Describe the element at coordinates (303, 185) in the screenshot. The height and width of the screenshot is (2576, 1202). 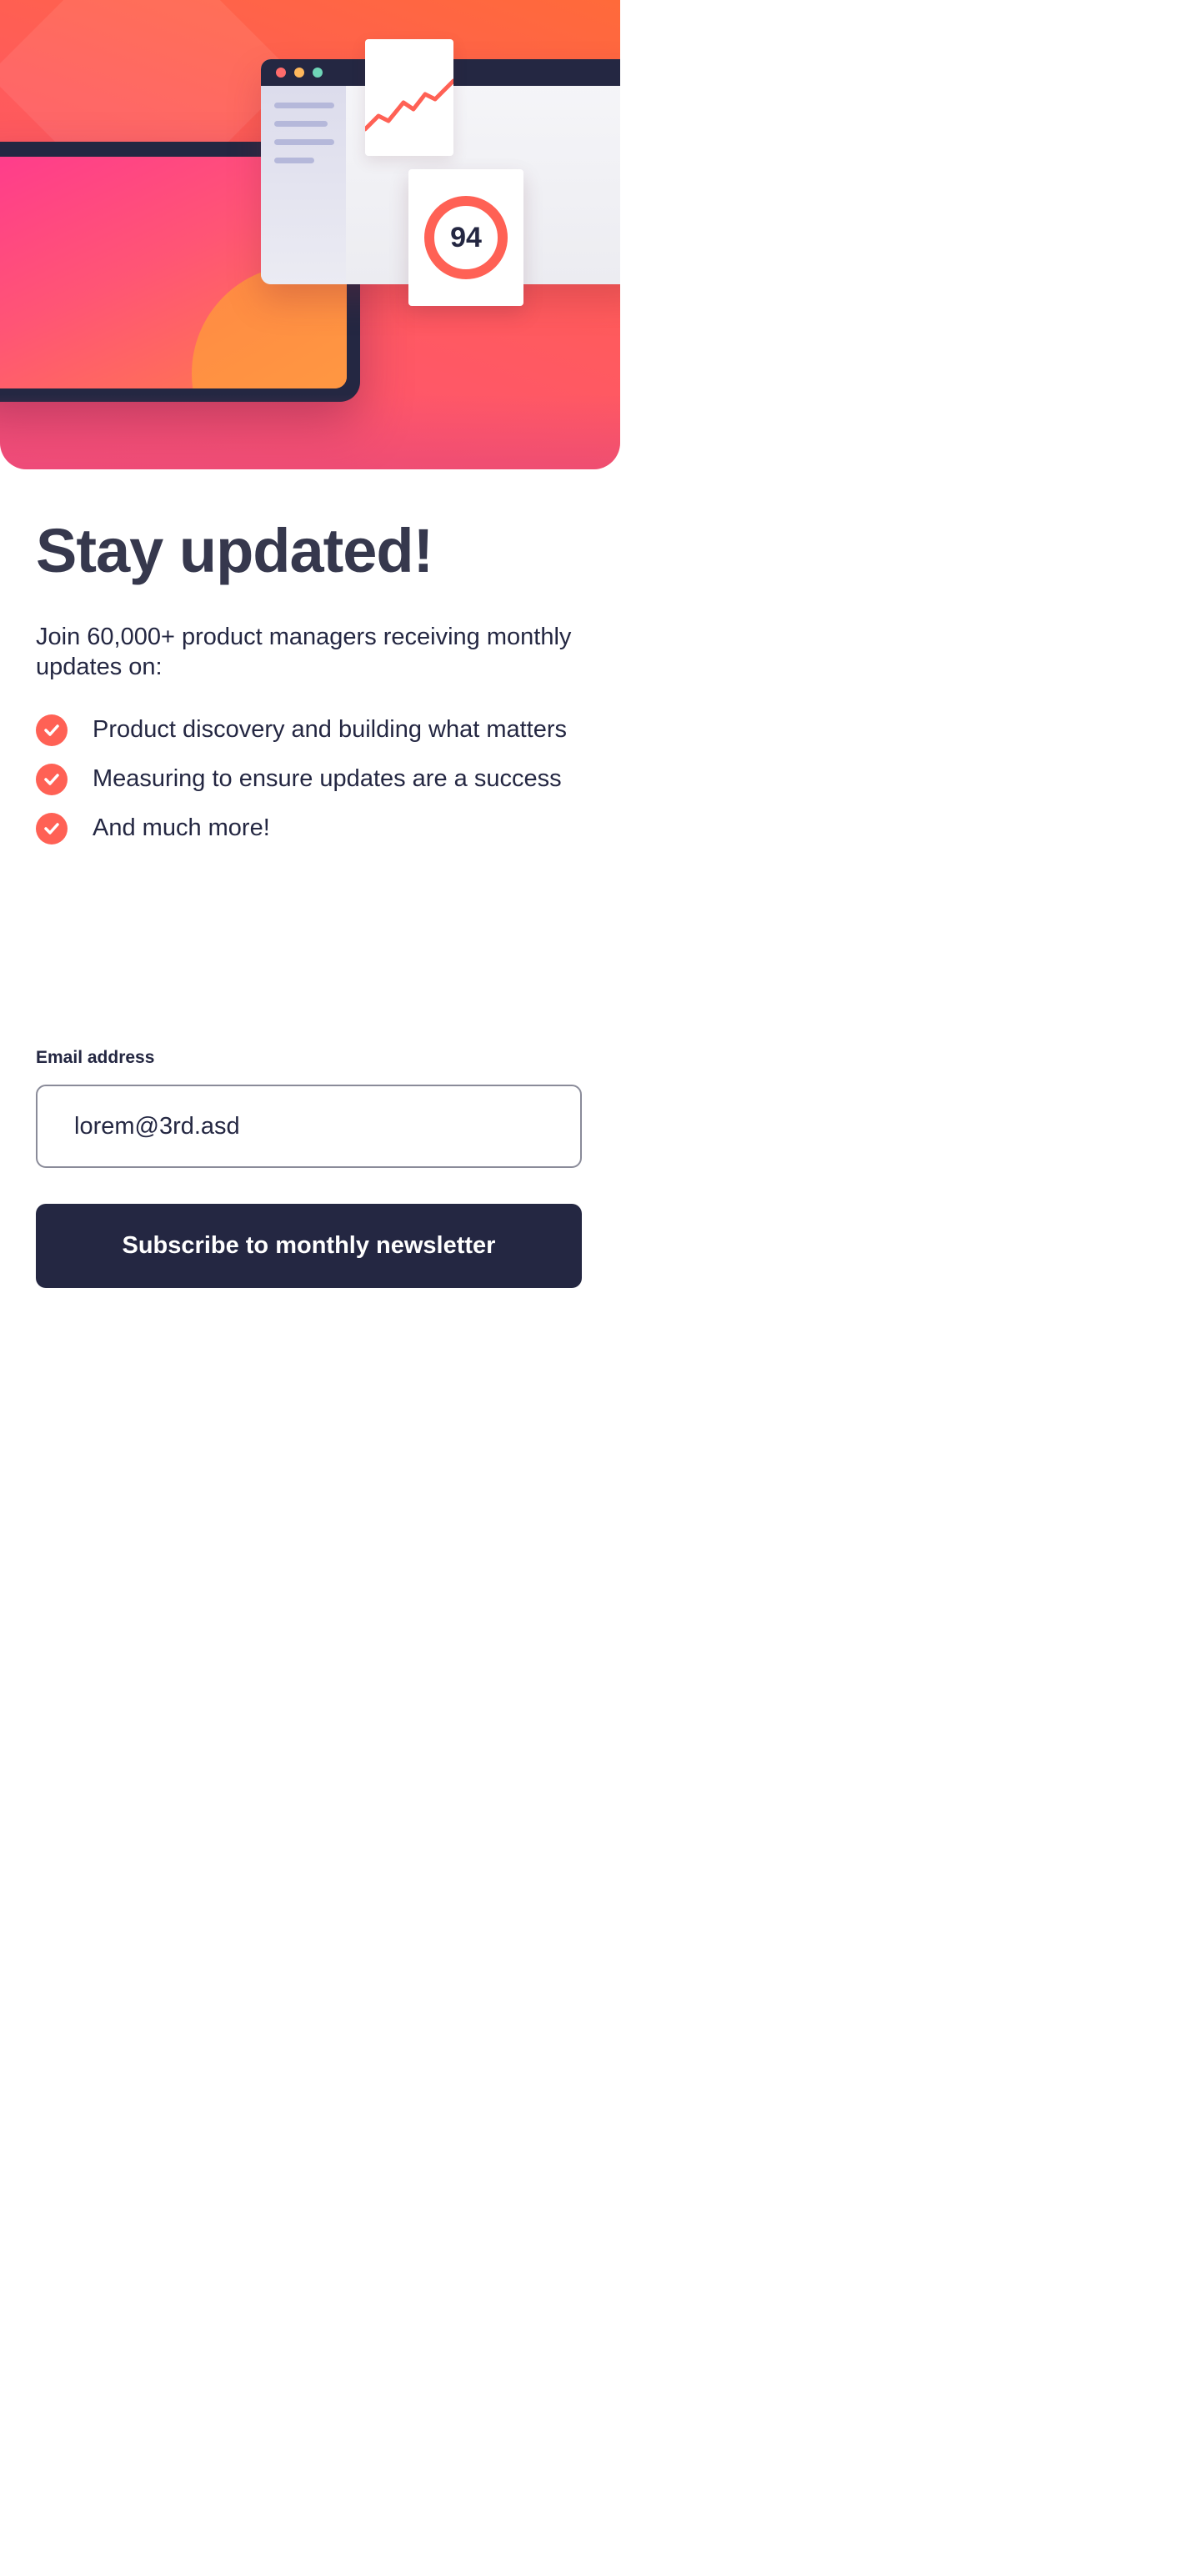
I see `browser-sidebar` at that location.